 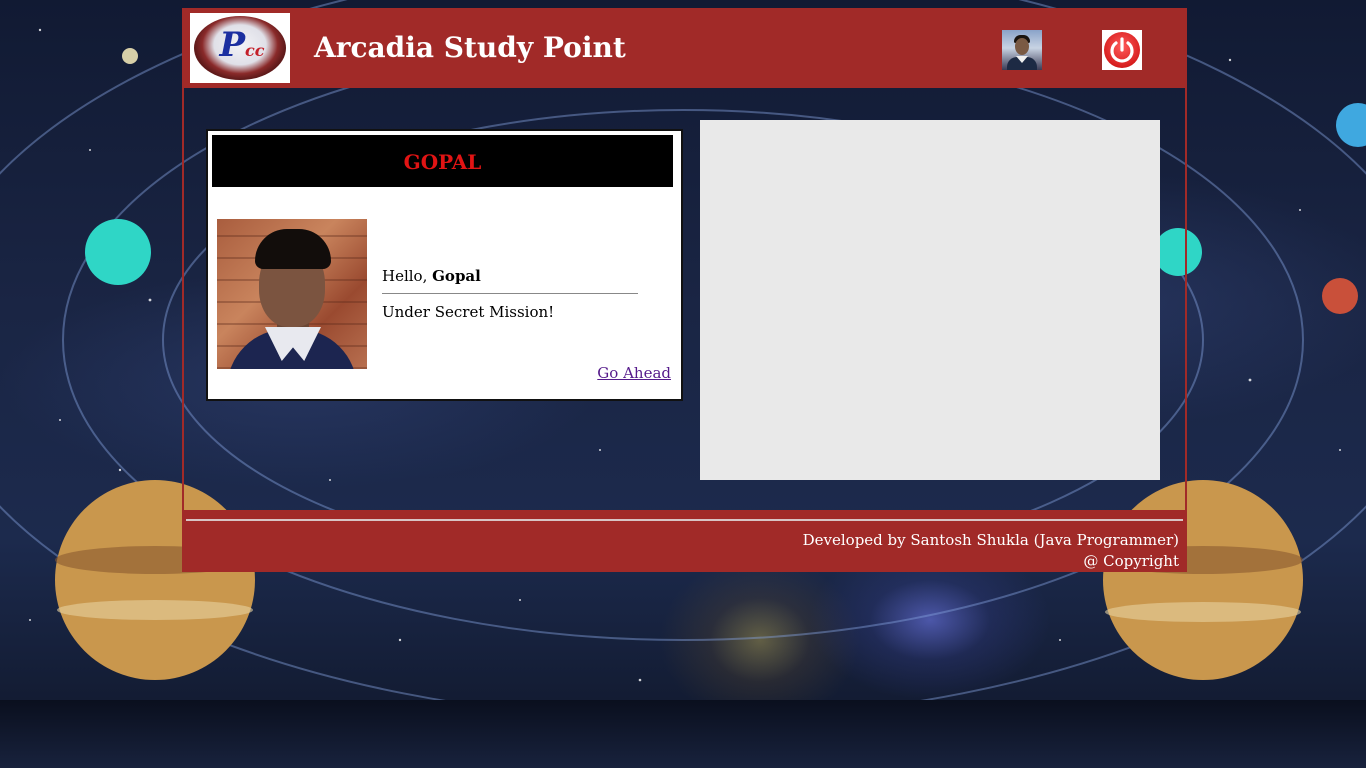 I want to click on background-strip, so click(x=683, y=734).